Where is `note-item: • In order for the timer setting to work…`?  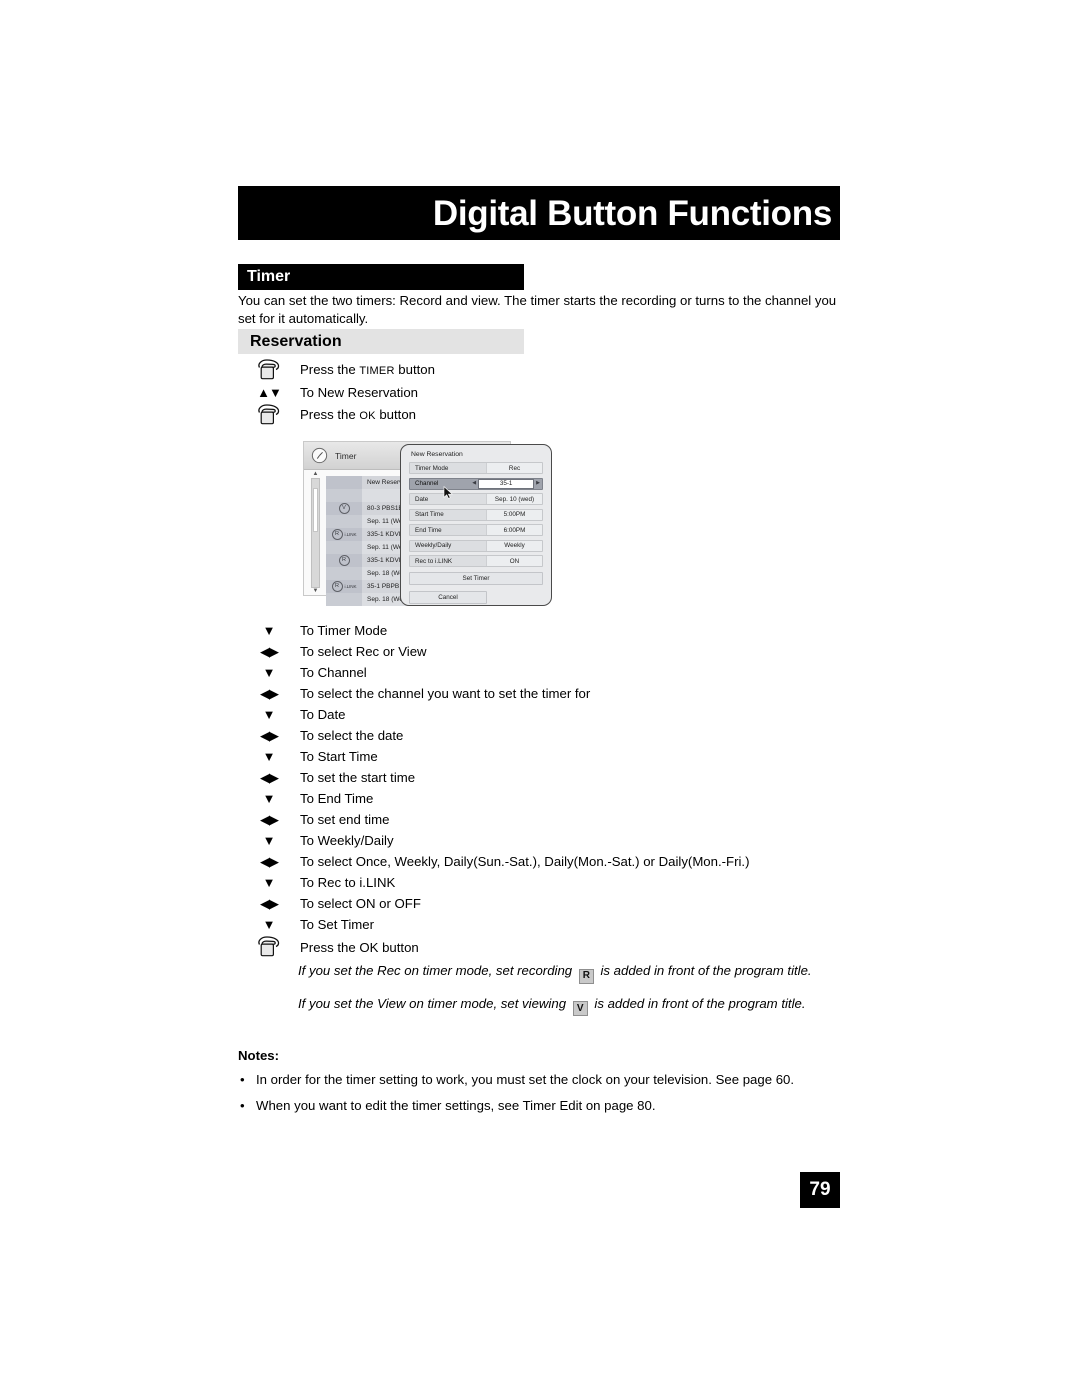
note-item: • In order for the timer setting to work… is located at coordinates (540, 1080).